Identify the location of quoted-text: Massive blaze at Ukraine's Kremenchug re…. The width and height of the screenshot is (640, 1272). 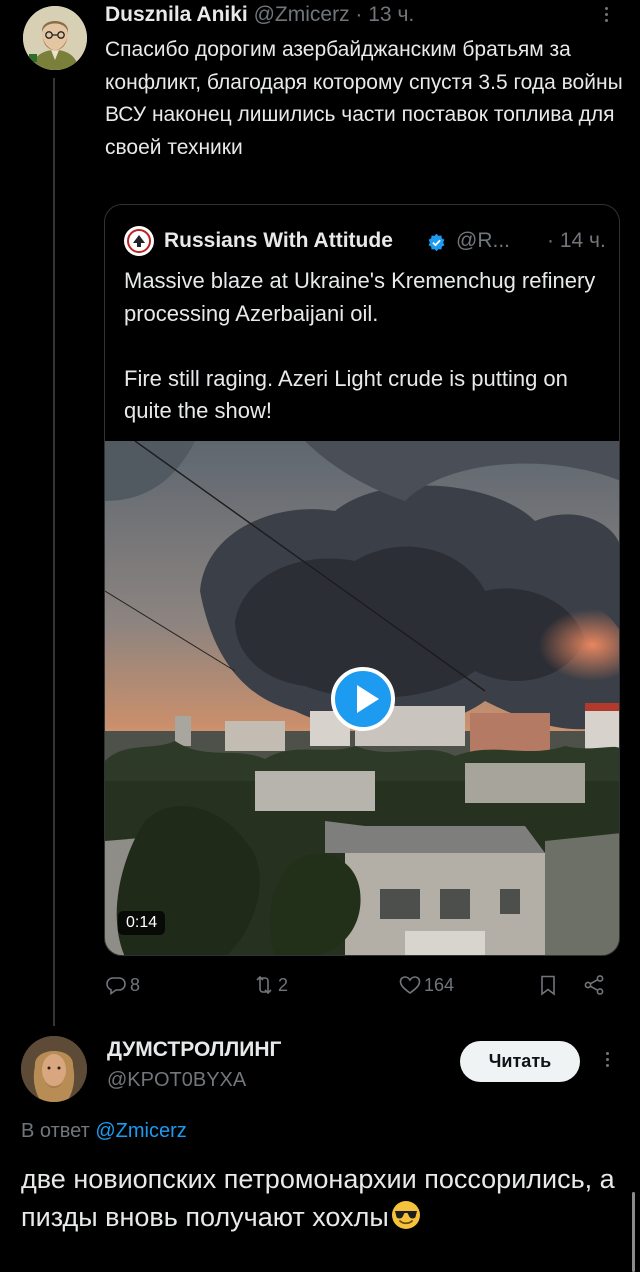
(360, 345).